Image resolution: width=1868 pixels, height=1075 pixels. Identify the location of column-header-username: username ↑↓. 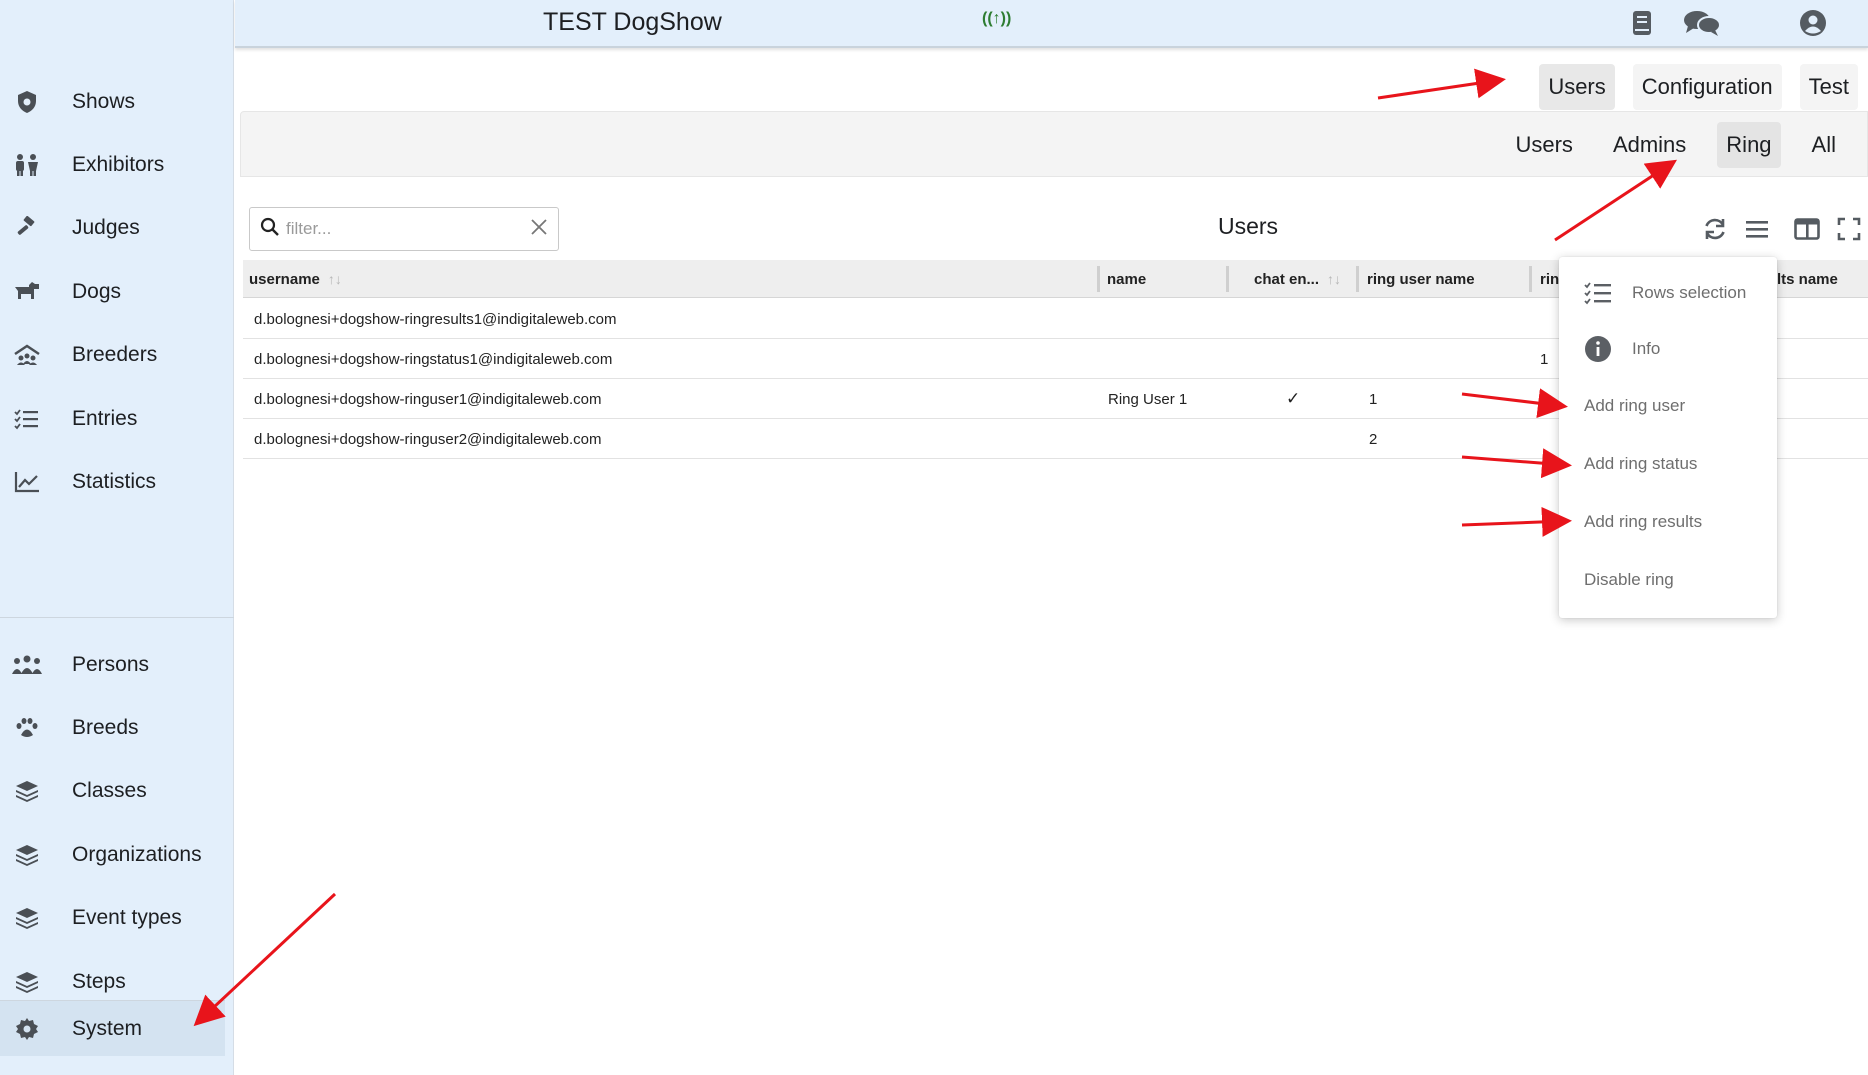
(295, 279).